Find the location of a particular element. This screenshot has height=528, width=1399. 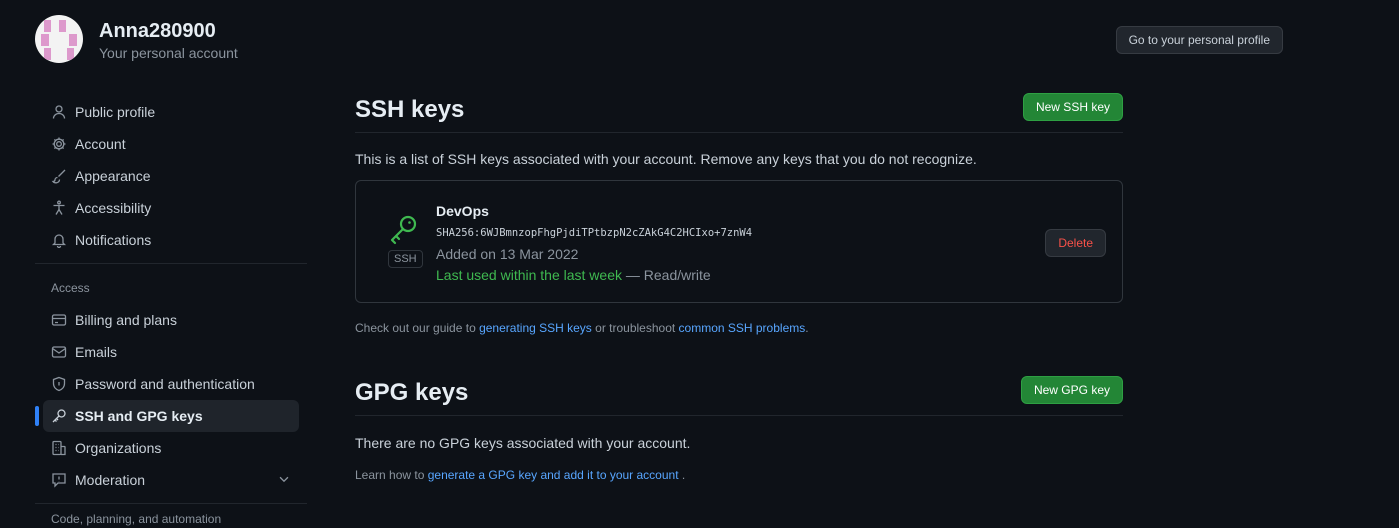

sidebar-group-code: Code, planning, and automation is located at coordinates (136, 519).